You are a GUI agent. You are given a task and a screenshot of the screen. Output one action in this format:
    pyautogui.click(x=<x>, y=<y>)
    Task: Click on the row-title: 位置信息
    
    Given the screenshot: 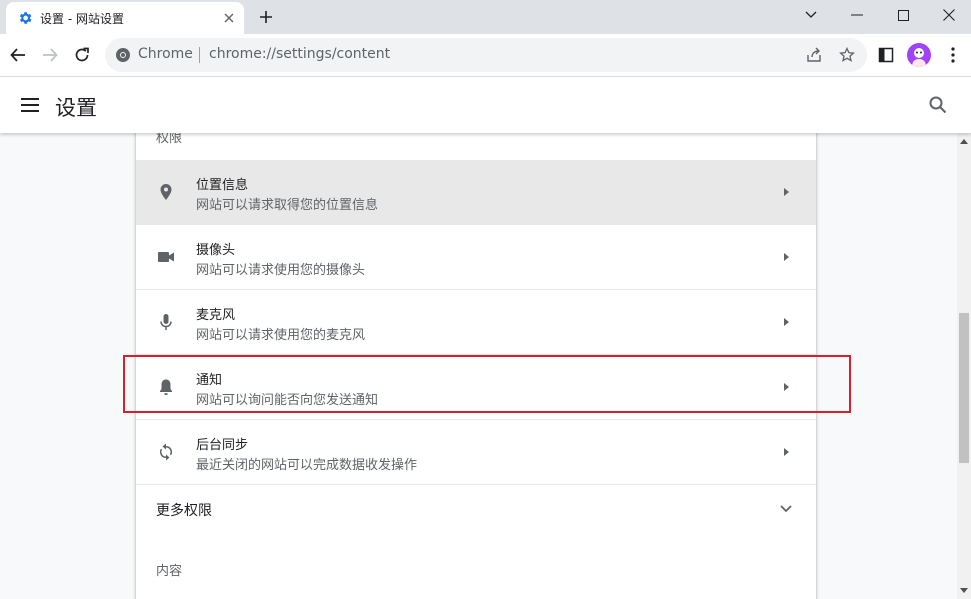 What is the action you would take?
    pyautogui.click(x=222, y=185)
    